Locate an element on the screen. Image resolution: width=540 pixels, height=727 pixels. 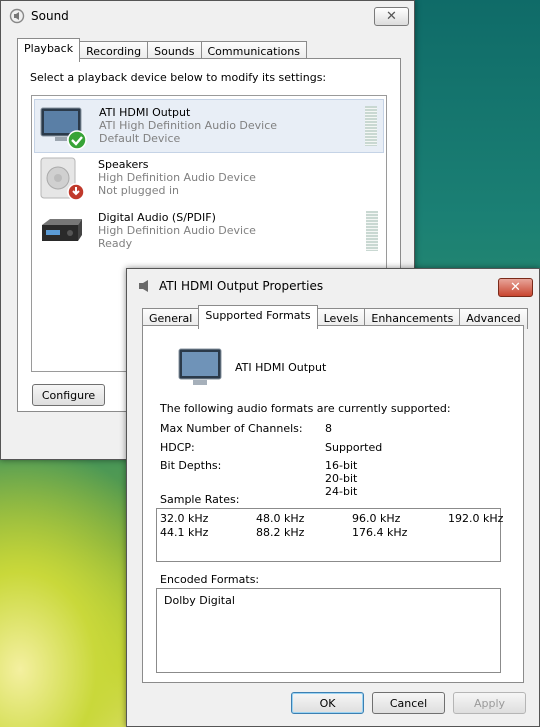
encoded-formats-label: Encoded Formats: is located at coordinates (210, 579).